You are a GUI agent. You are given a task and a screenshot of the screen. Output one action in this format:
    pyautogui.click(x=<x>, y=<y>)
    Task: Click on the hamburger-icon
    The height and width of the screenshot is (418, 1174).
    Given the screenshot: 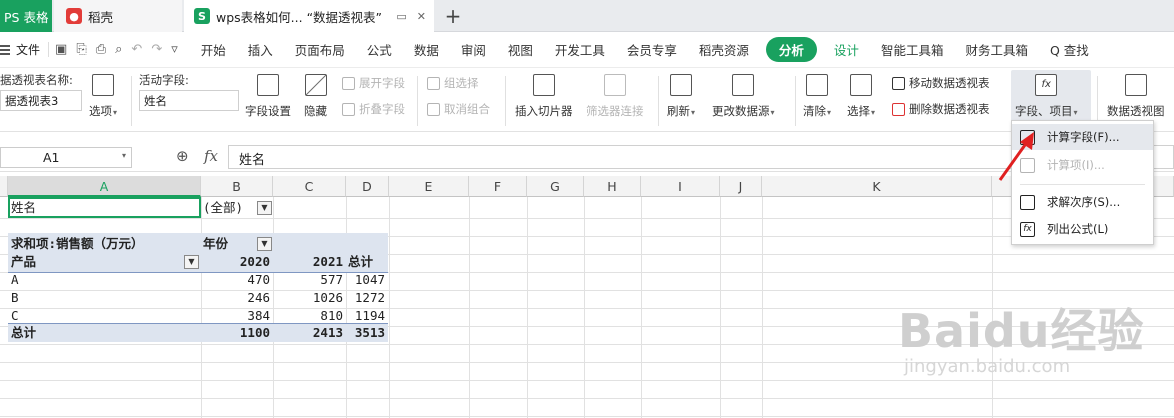 What is the action you would take?
    pyautogui.click(x=5, y=49)
    